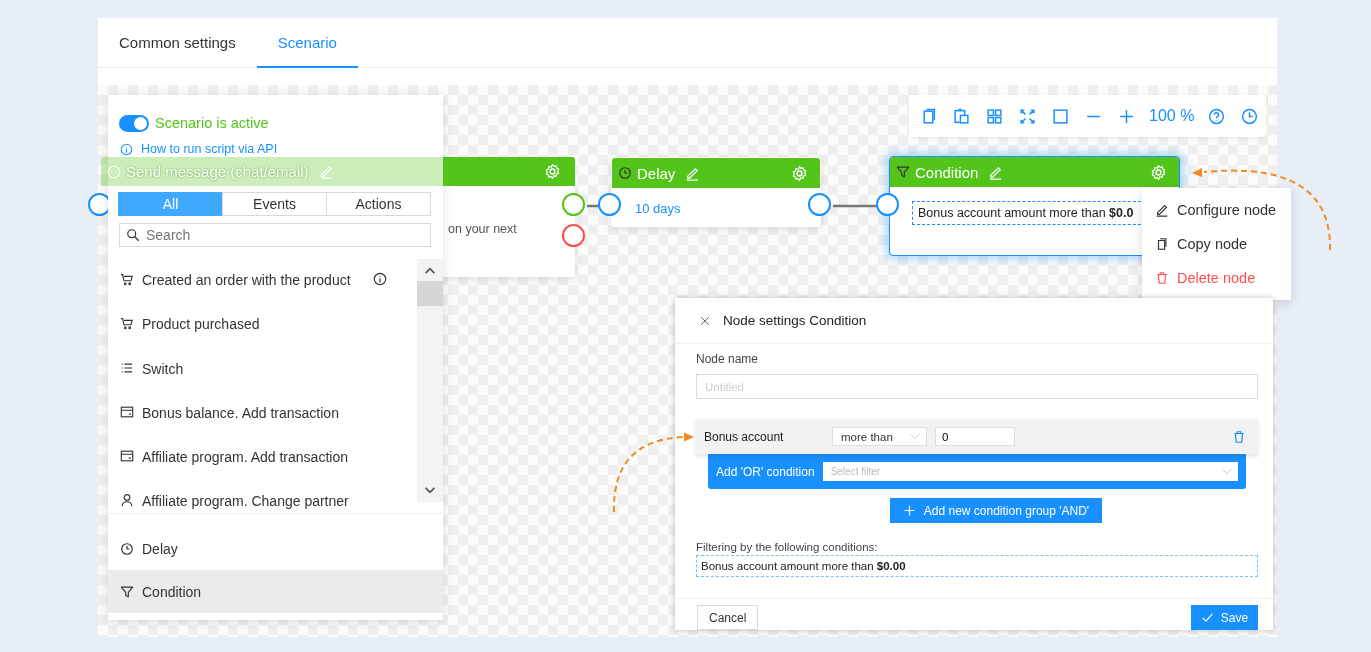 Image resolution: width=1371 pixels, height=652 pixels. I want to click on message-text: on your next, so click(482, 229).